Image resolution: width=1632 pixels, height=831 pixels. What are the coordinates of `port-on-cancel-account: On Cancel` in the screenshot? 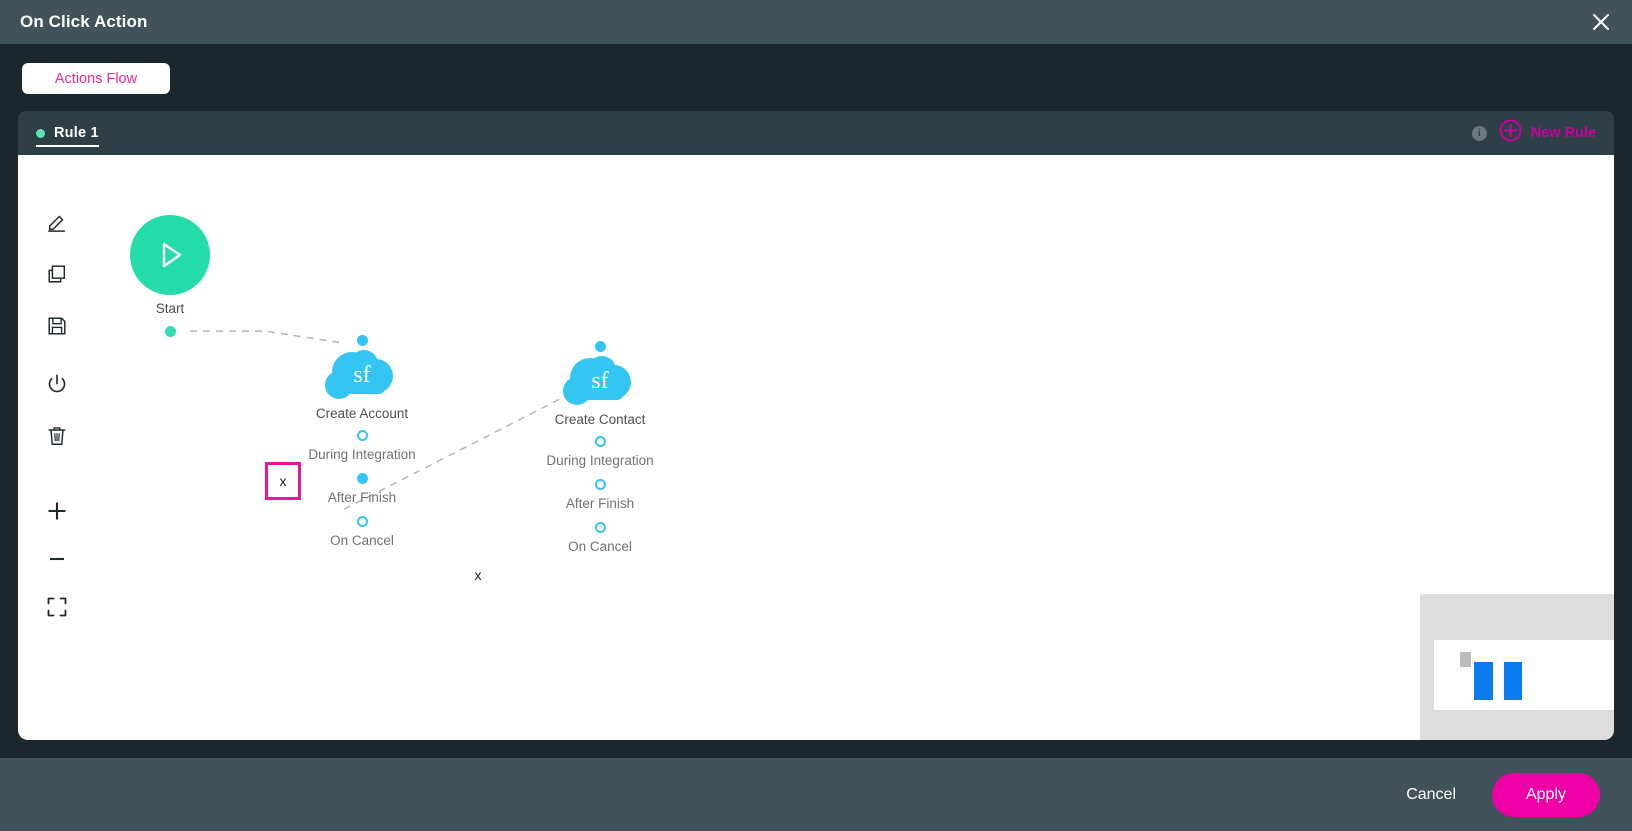 It's located at (362, 533).